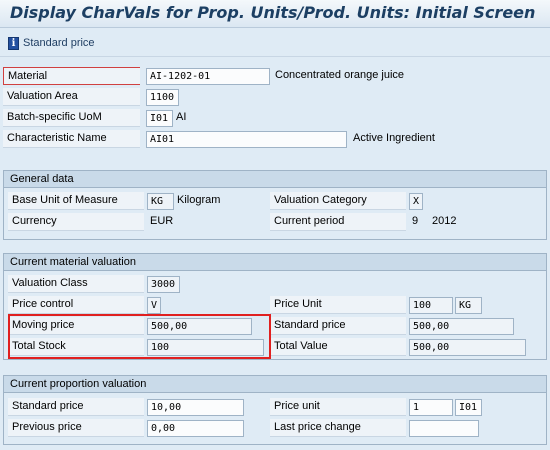 The image size is (550, 450). What do you see at coordinates (76, 428) in the screenshot?
I see `previous-price-label: Previous price` at bounding box center [76, 428].